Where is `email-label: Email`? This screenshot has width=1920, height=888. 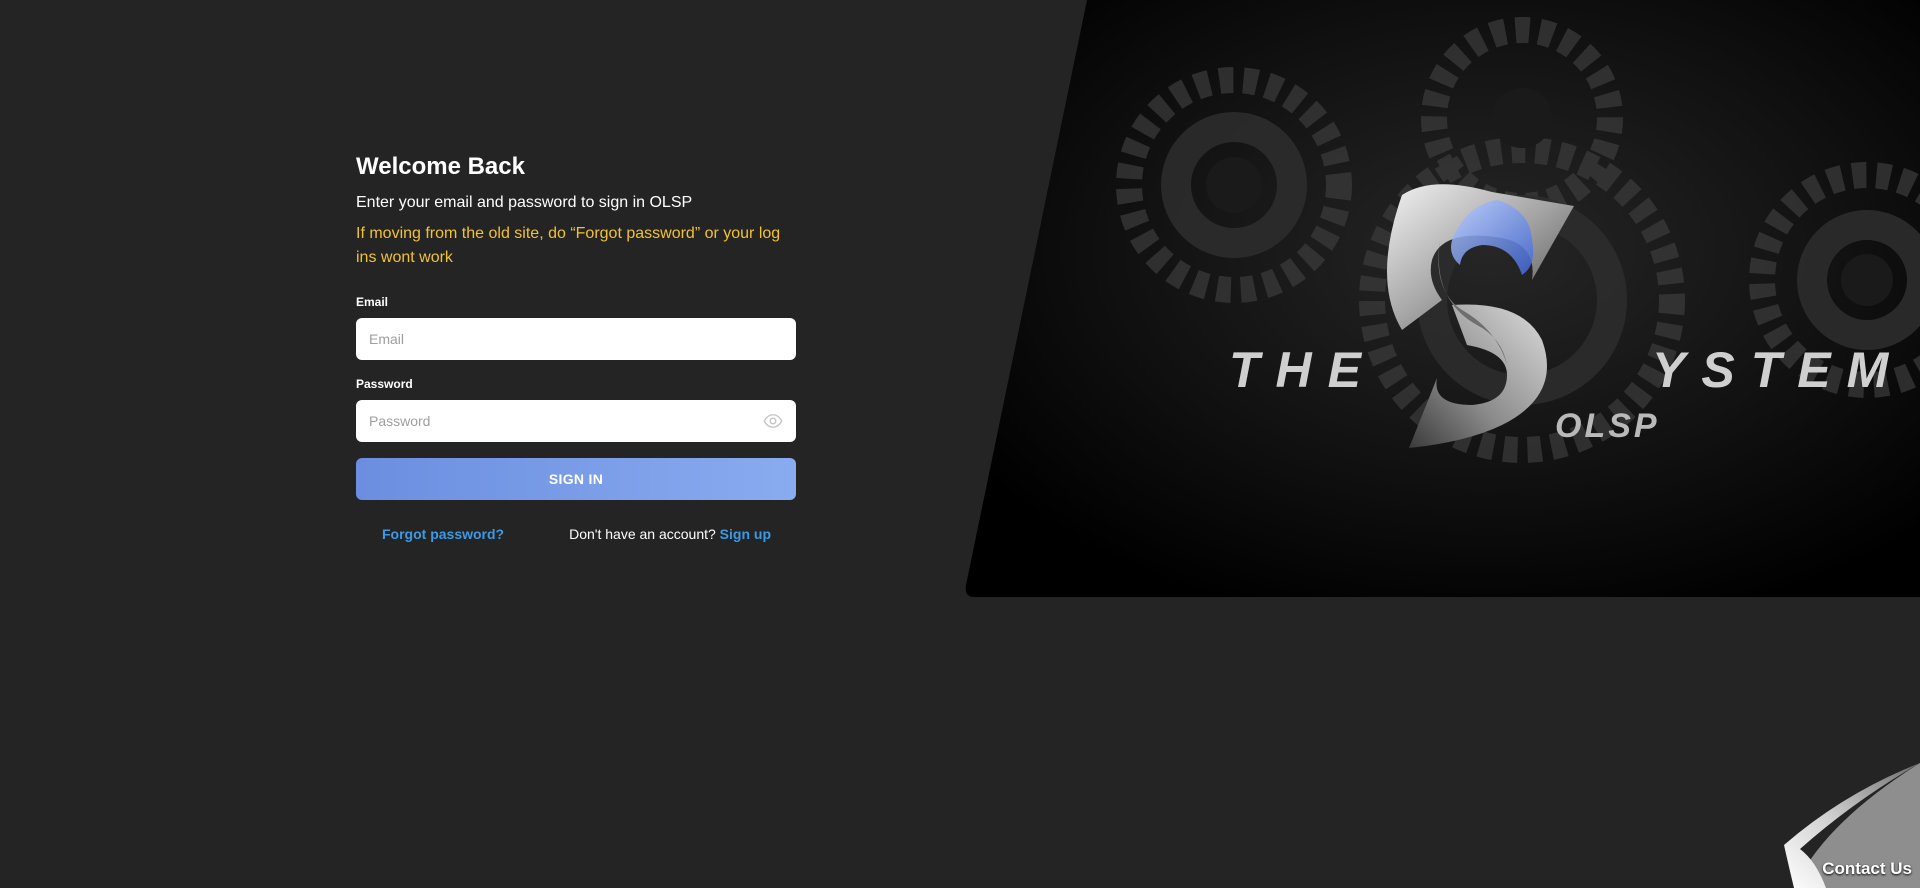
email-label: Email is located at coordinates (372, 302).